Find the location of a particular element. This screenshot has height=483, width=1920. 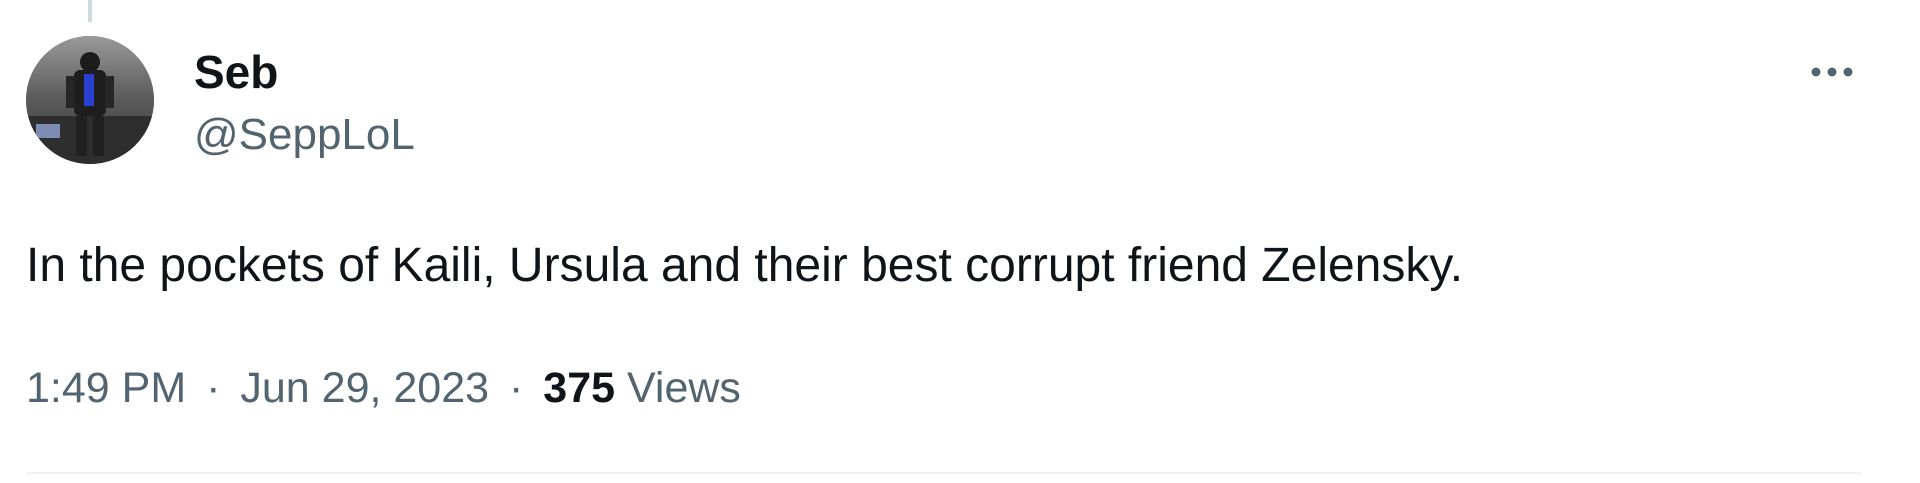

more-horizontal-icon is located at coordinates (1832, 72).